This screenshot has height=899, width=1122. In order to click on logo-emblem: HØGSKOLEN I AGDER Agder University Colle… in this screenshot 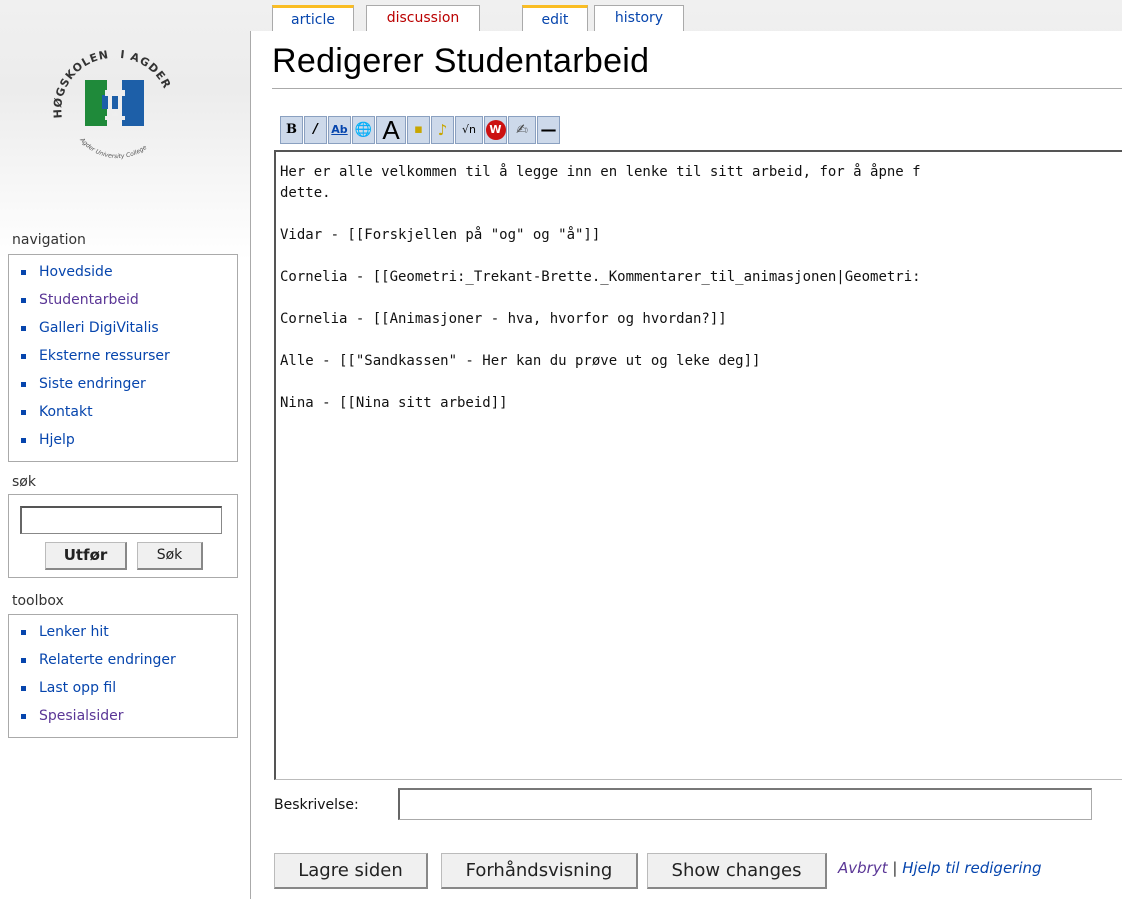, I will do `click(111, 104)`.